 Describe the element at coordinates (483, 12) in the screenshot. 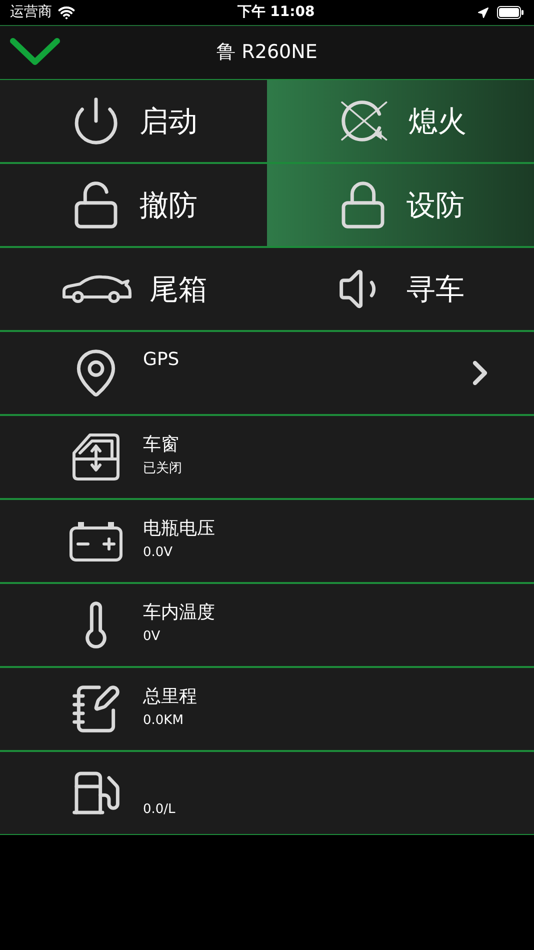

I see `location-arrow-icon` at that location.